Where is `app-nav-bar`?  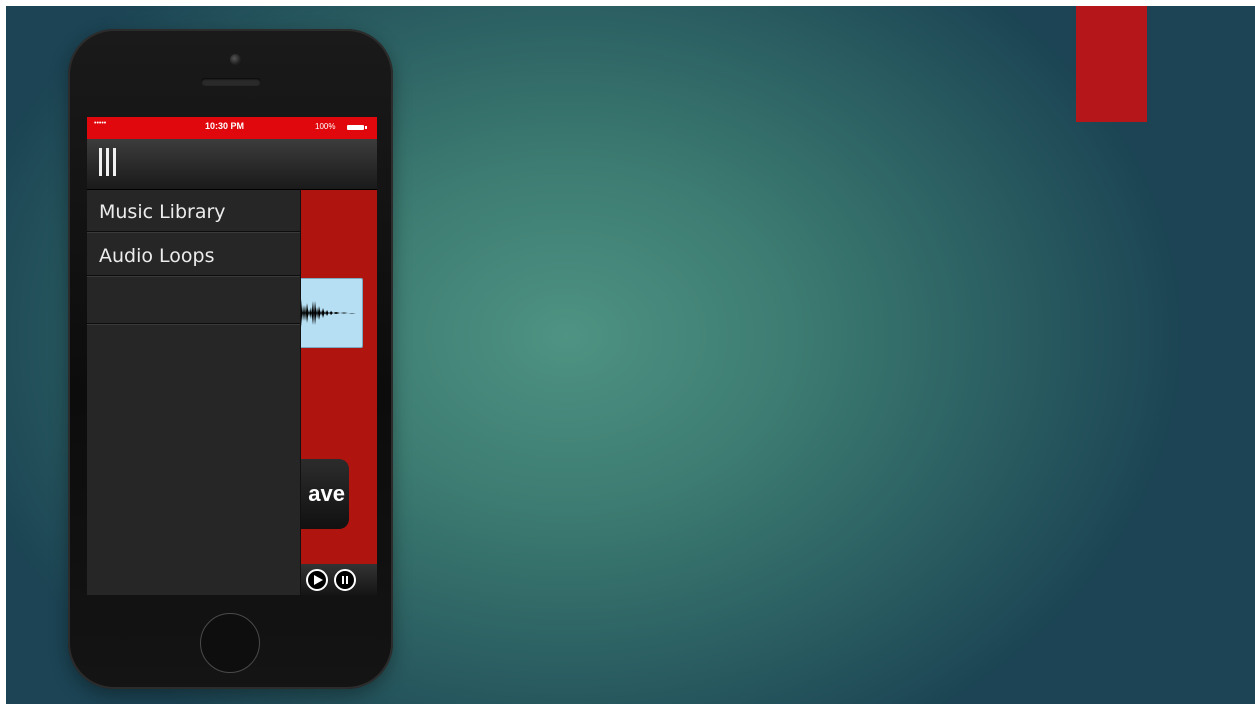 app-nav-bar is located at coordinates (232, 164).